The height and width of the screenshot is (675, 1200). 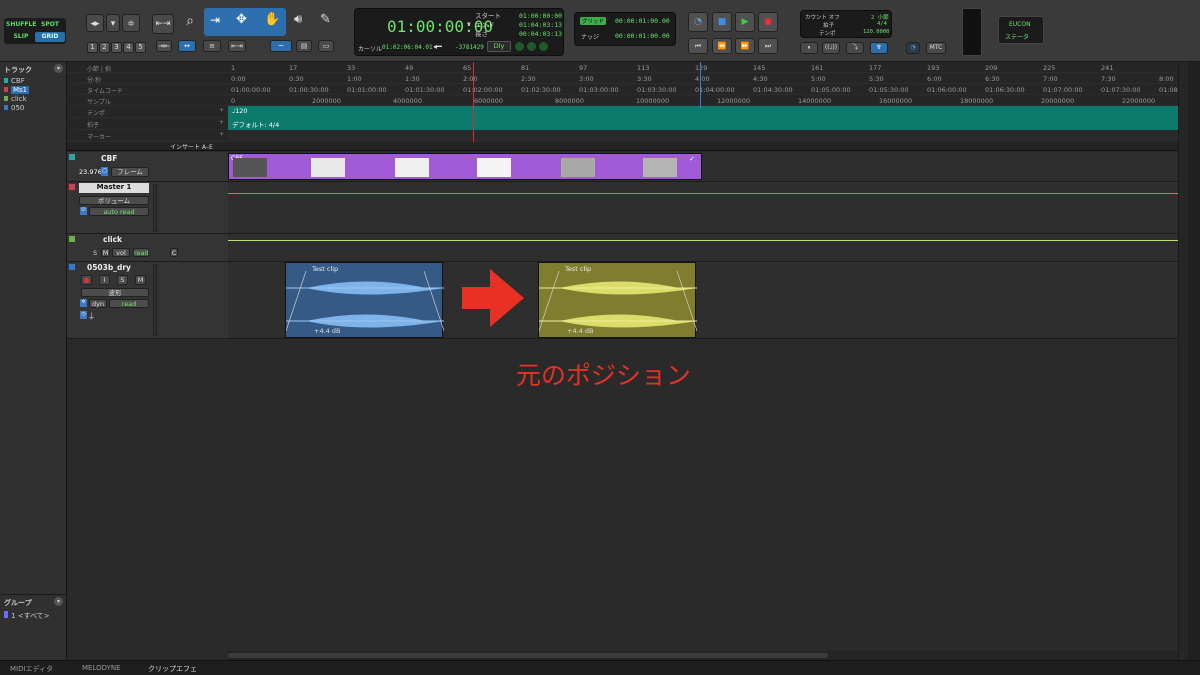 I want to click on audio-clip-moved: Test clip +4.4 dB, so click(x=364, y=300).